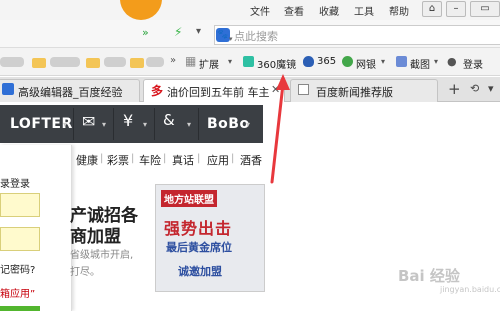 The width and height of the screenshot is (500, 311). Describe the element at coordinates (189, 198) in the screenshot. I see `ad-tag: 地方站联盟` at that location.